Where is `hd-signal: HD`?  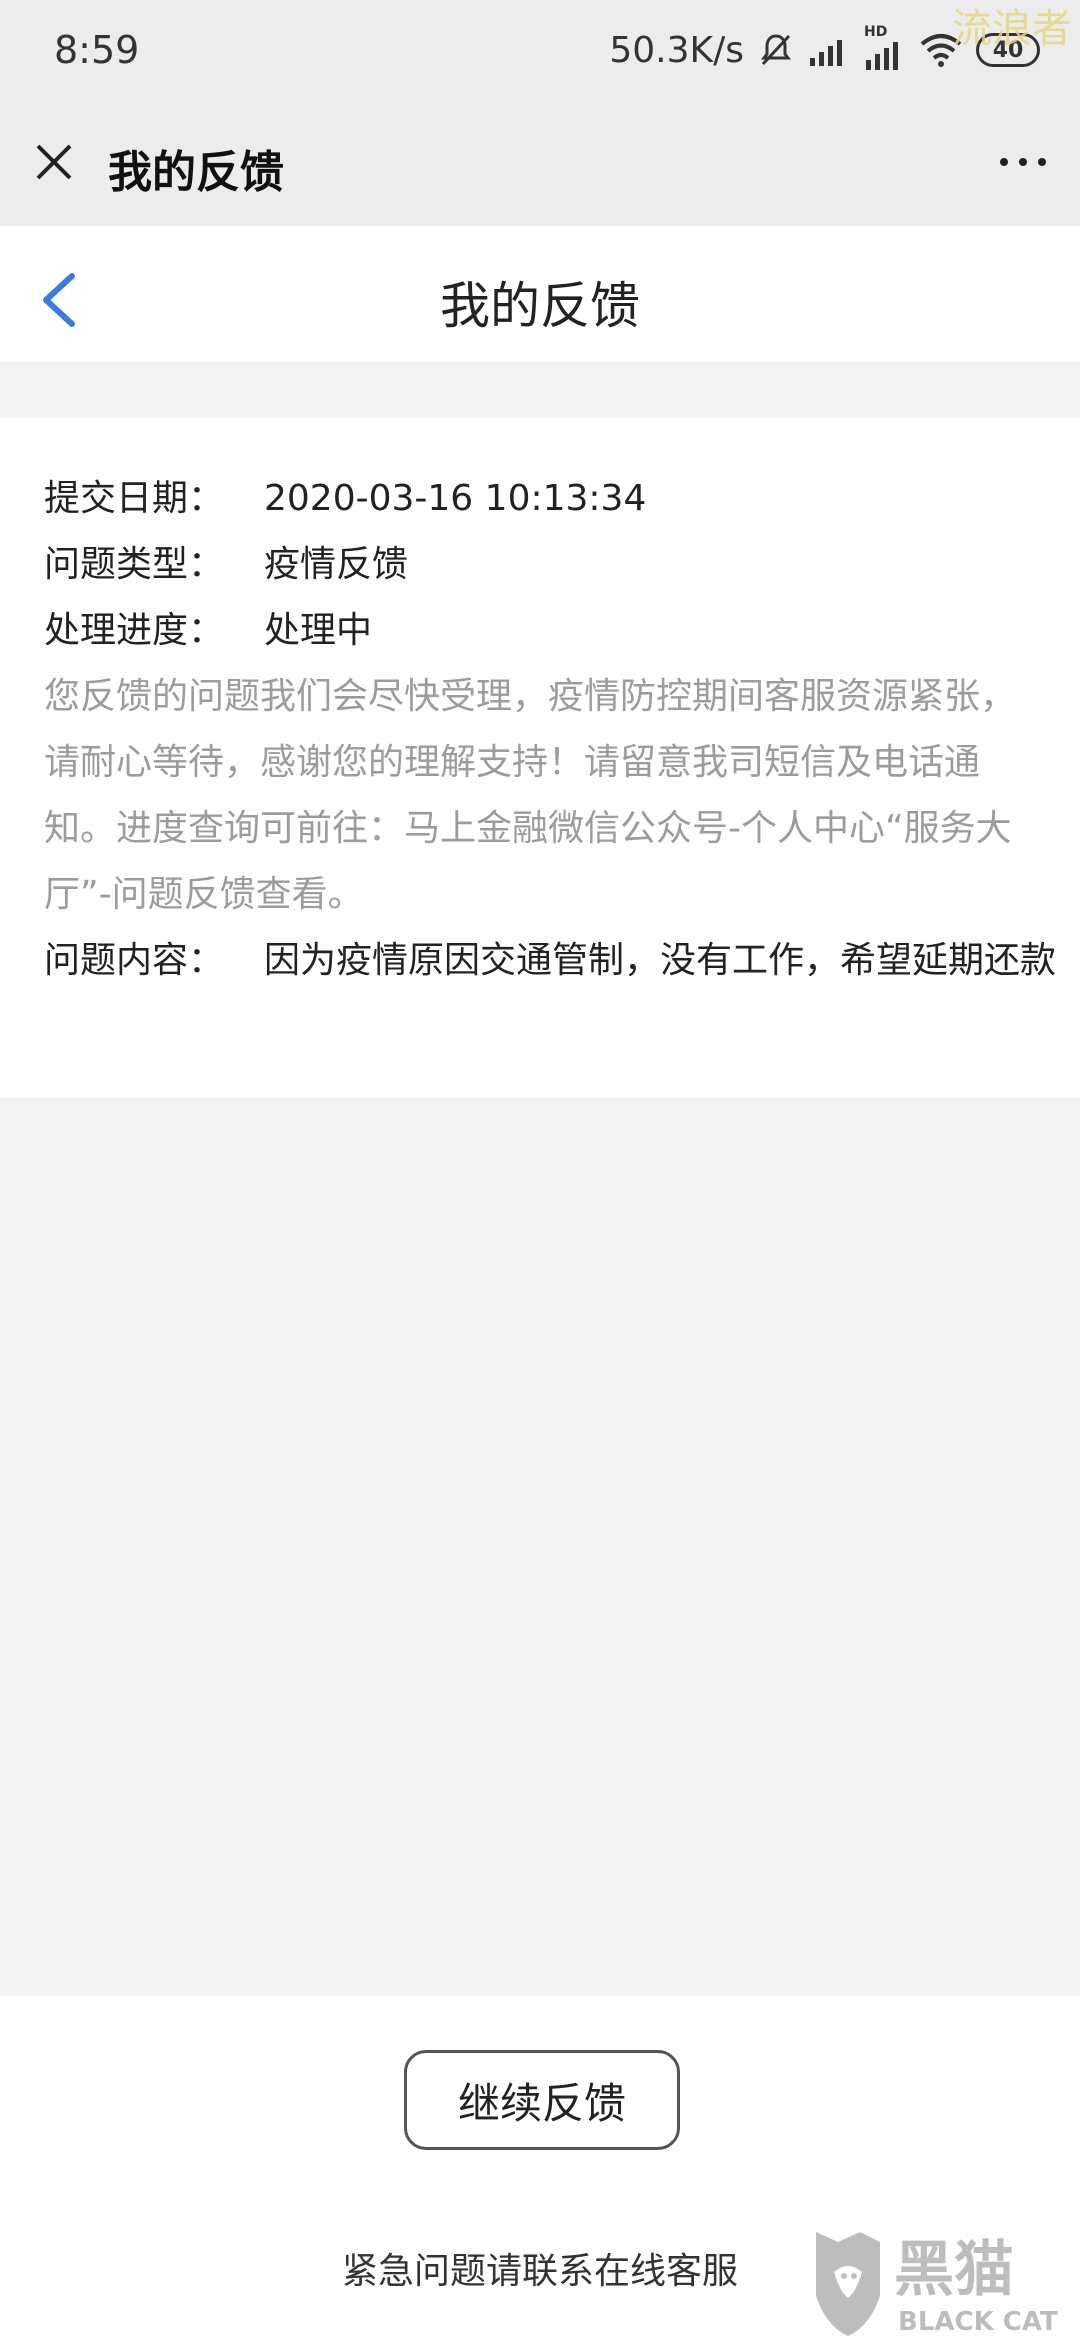 hd-signal: HD is located at coordinates (885, 47).